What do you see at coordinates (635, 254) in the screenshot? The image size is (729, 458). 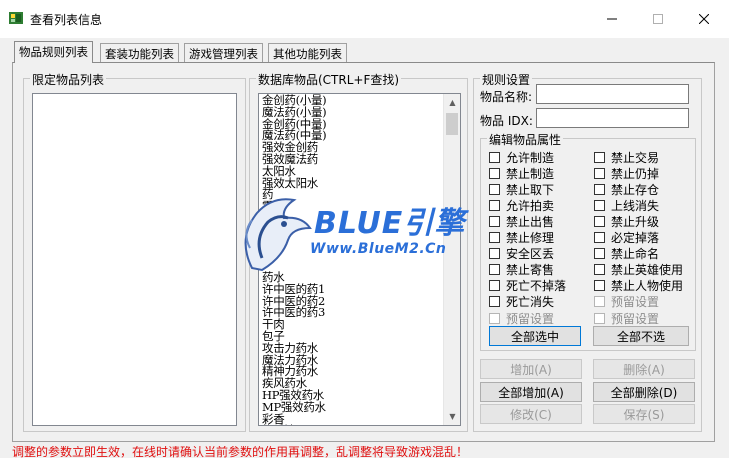 I see `checkbox-label: 禁止命名` at bounding box center [635, 254].